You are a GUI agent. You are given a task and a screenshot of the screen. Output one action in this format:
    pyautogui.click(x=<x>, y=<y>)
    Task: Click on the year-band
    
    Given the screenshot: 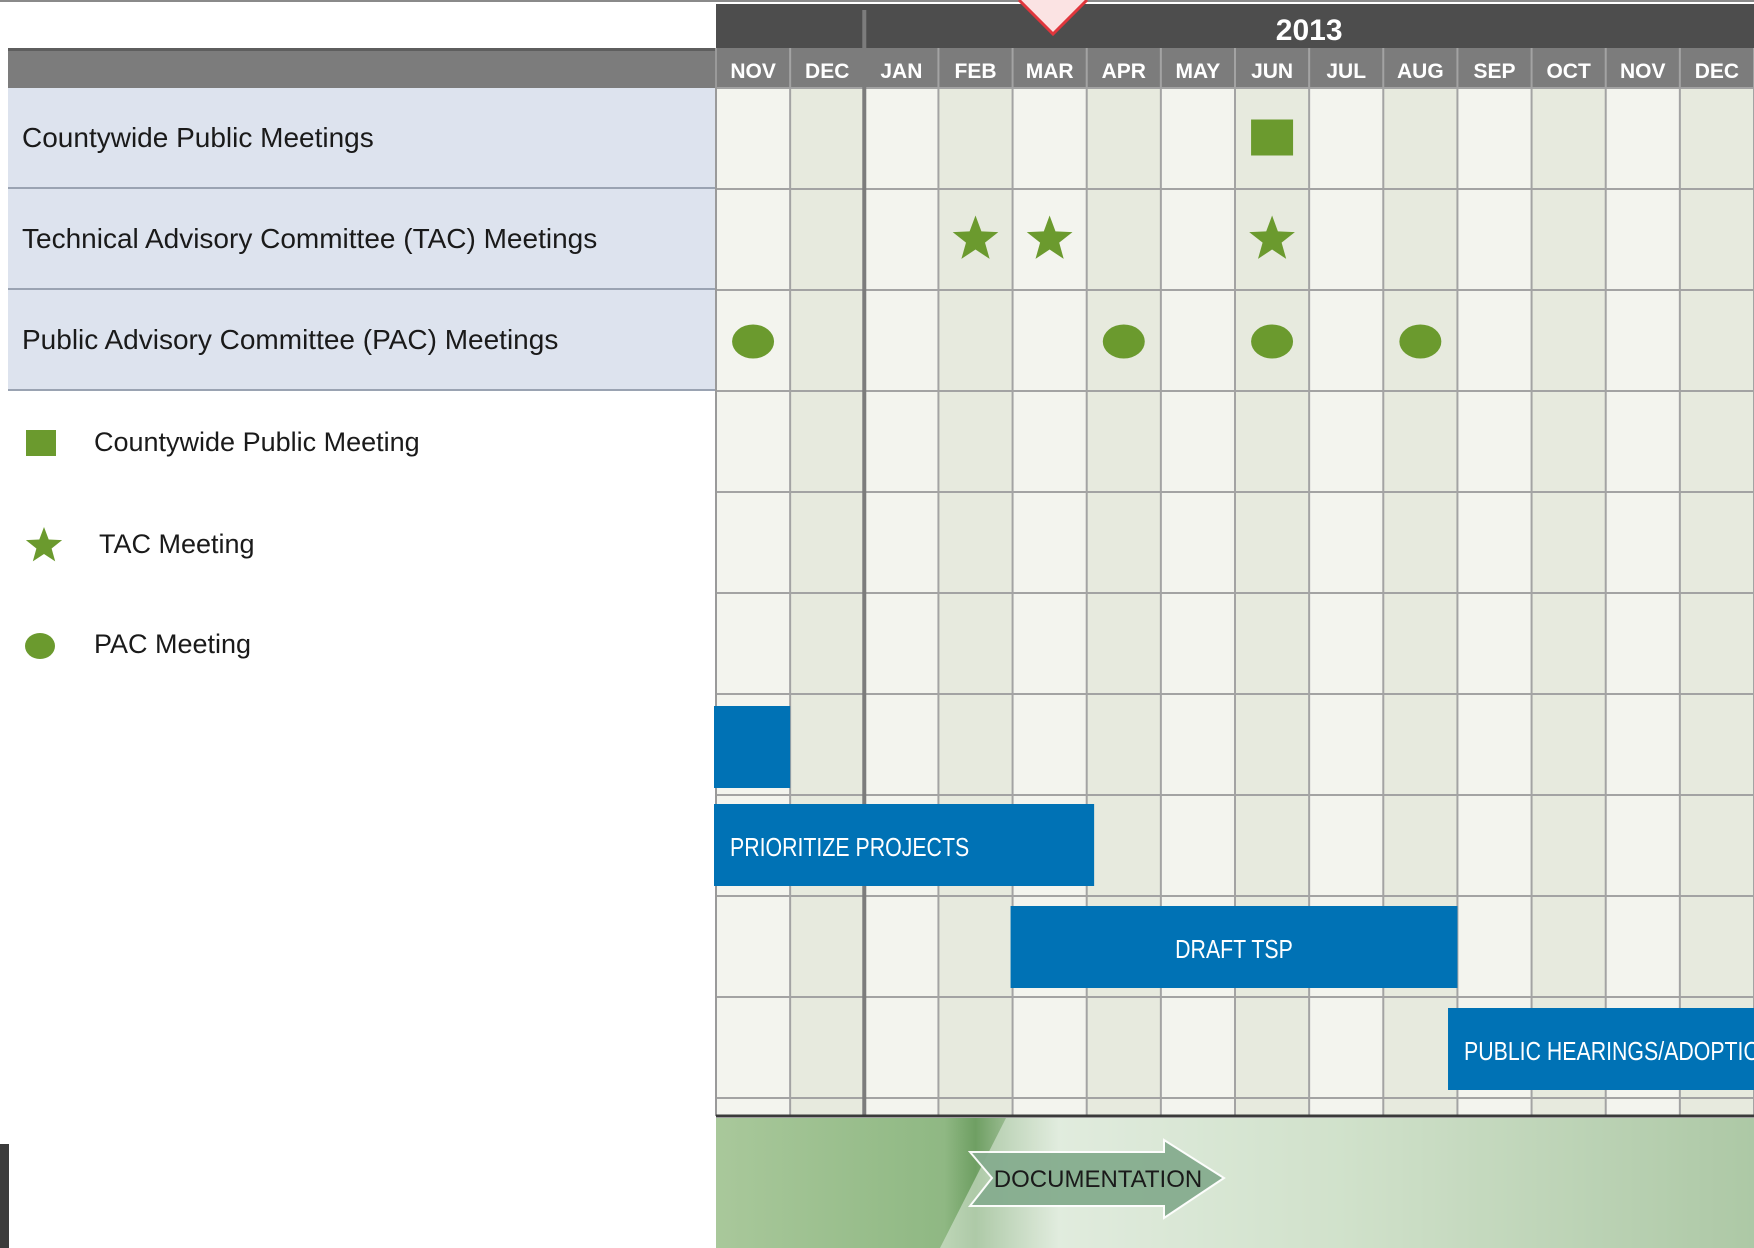 What is the action you would take?
    pyautogui.click(x=1235, y=26)
    